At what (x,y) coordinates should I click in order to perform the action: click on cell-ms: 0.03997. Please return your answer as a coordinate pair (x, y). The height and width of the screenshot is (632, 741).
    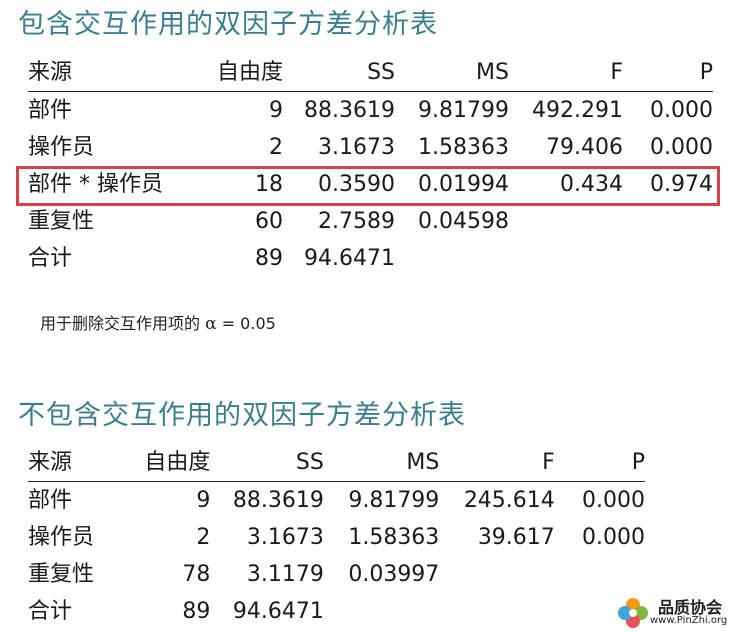
    Looking at the image, I should click on (394, 574).